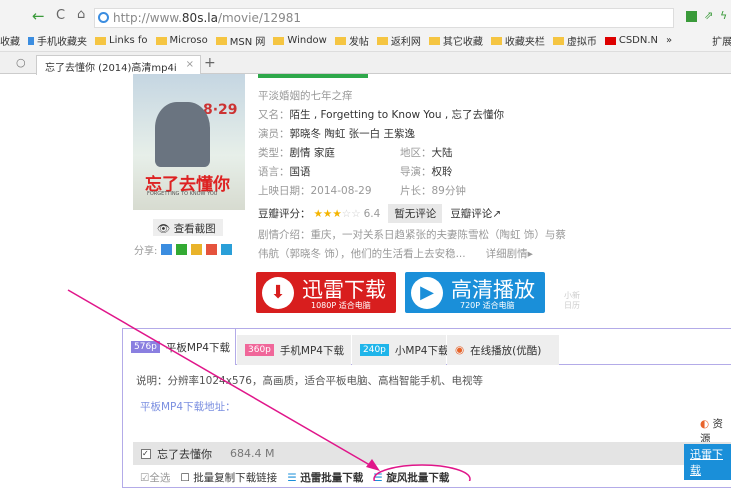 Image resolution: width=731 pixels, height=488 pixels. What do you see at coordinates (373, 465) in the screenshot?
I see `annotation-arrowhead` at bounding box center [373, 465].